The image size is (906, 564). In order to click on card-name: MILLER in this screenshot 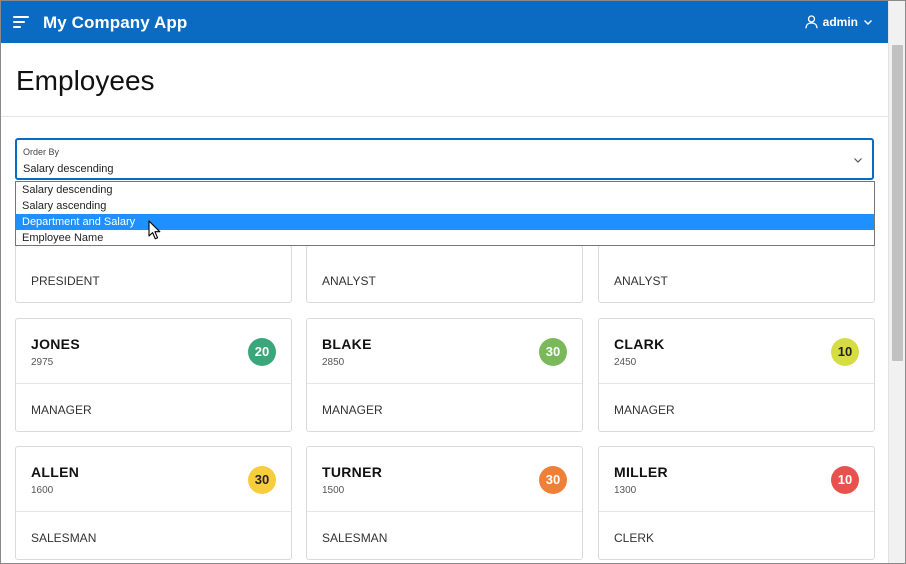, I will do `click(641, 472)`.